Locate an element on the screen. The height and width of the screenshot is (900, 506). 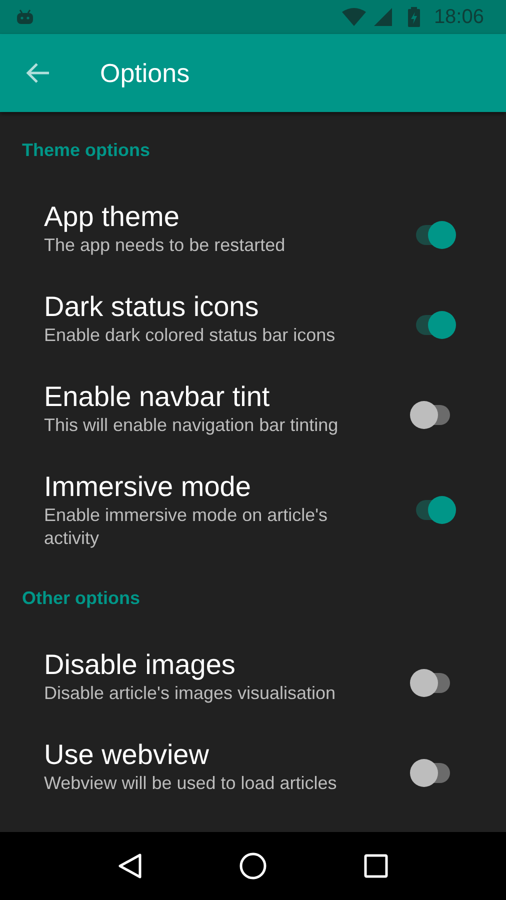
wifi-icon is located at coordinates (354, 17).